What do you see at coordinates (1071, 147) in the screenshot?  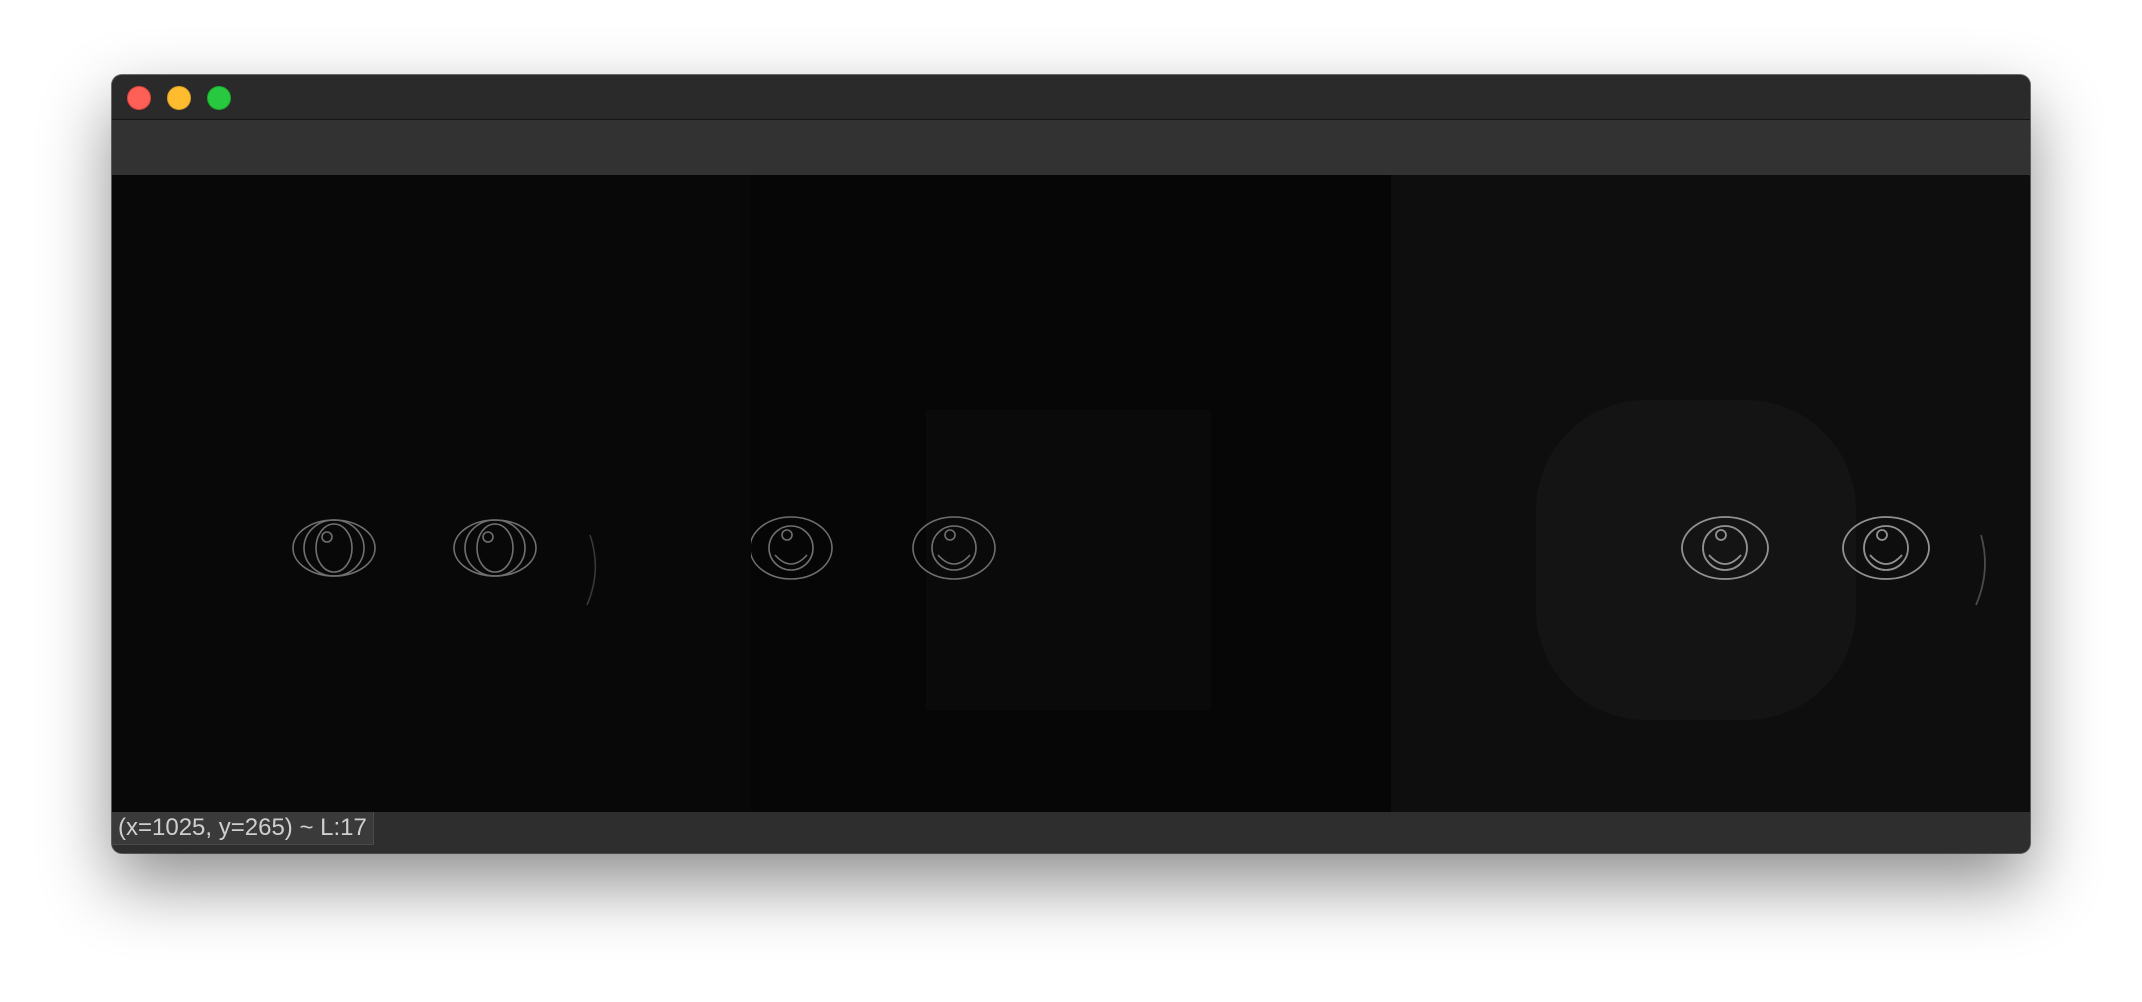 I see `toolbar` at bounding box center [1071, 147].